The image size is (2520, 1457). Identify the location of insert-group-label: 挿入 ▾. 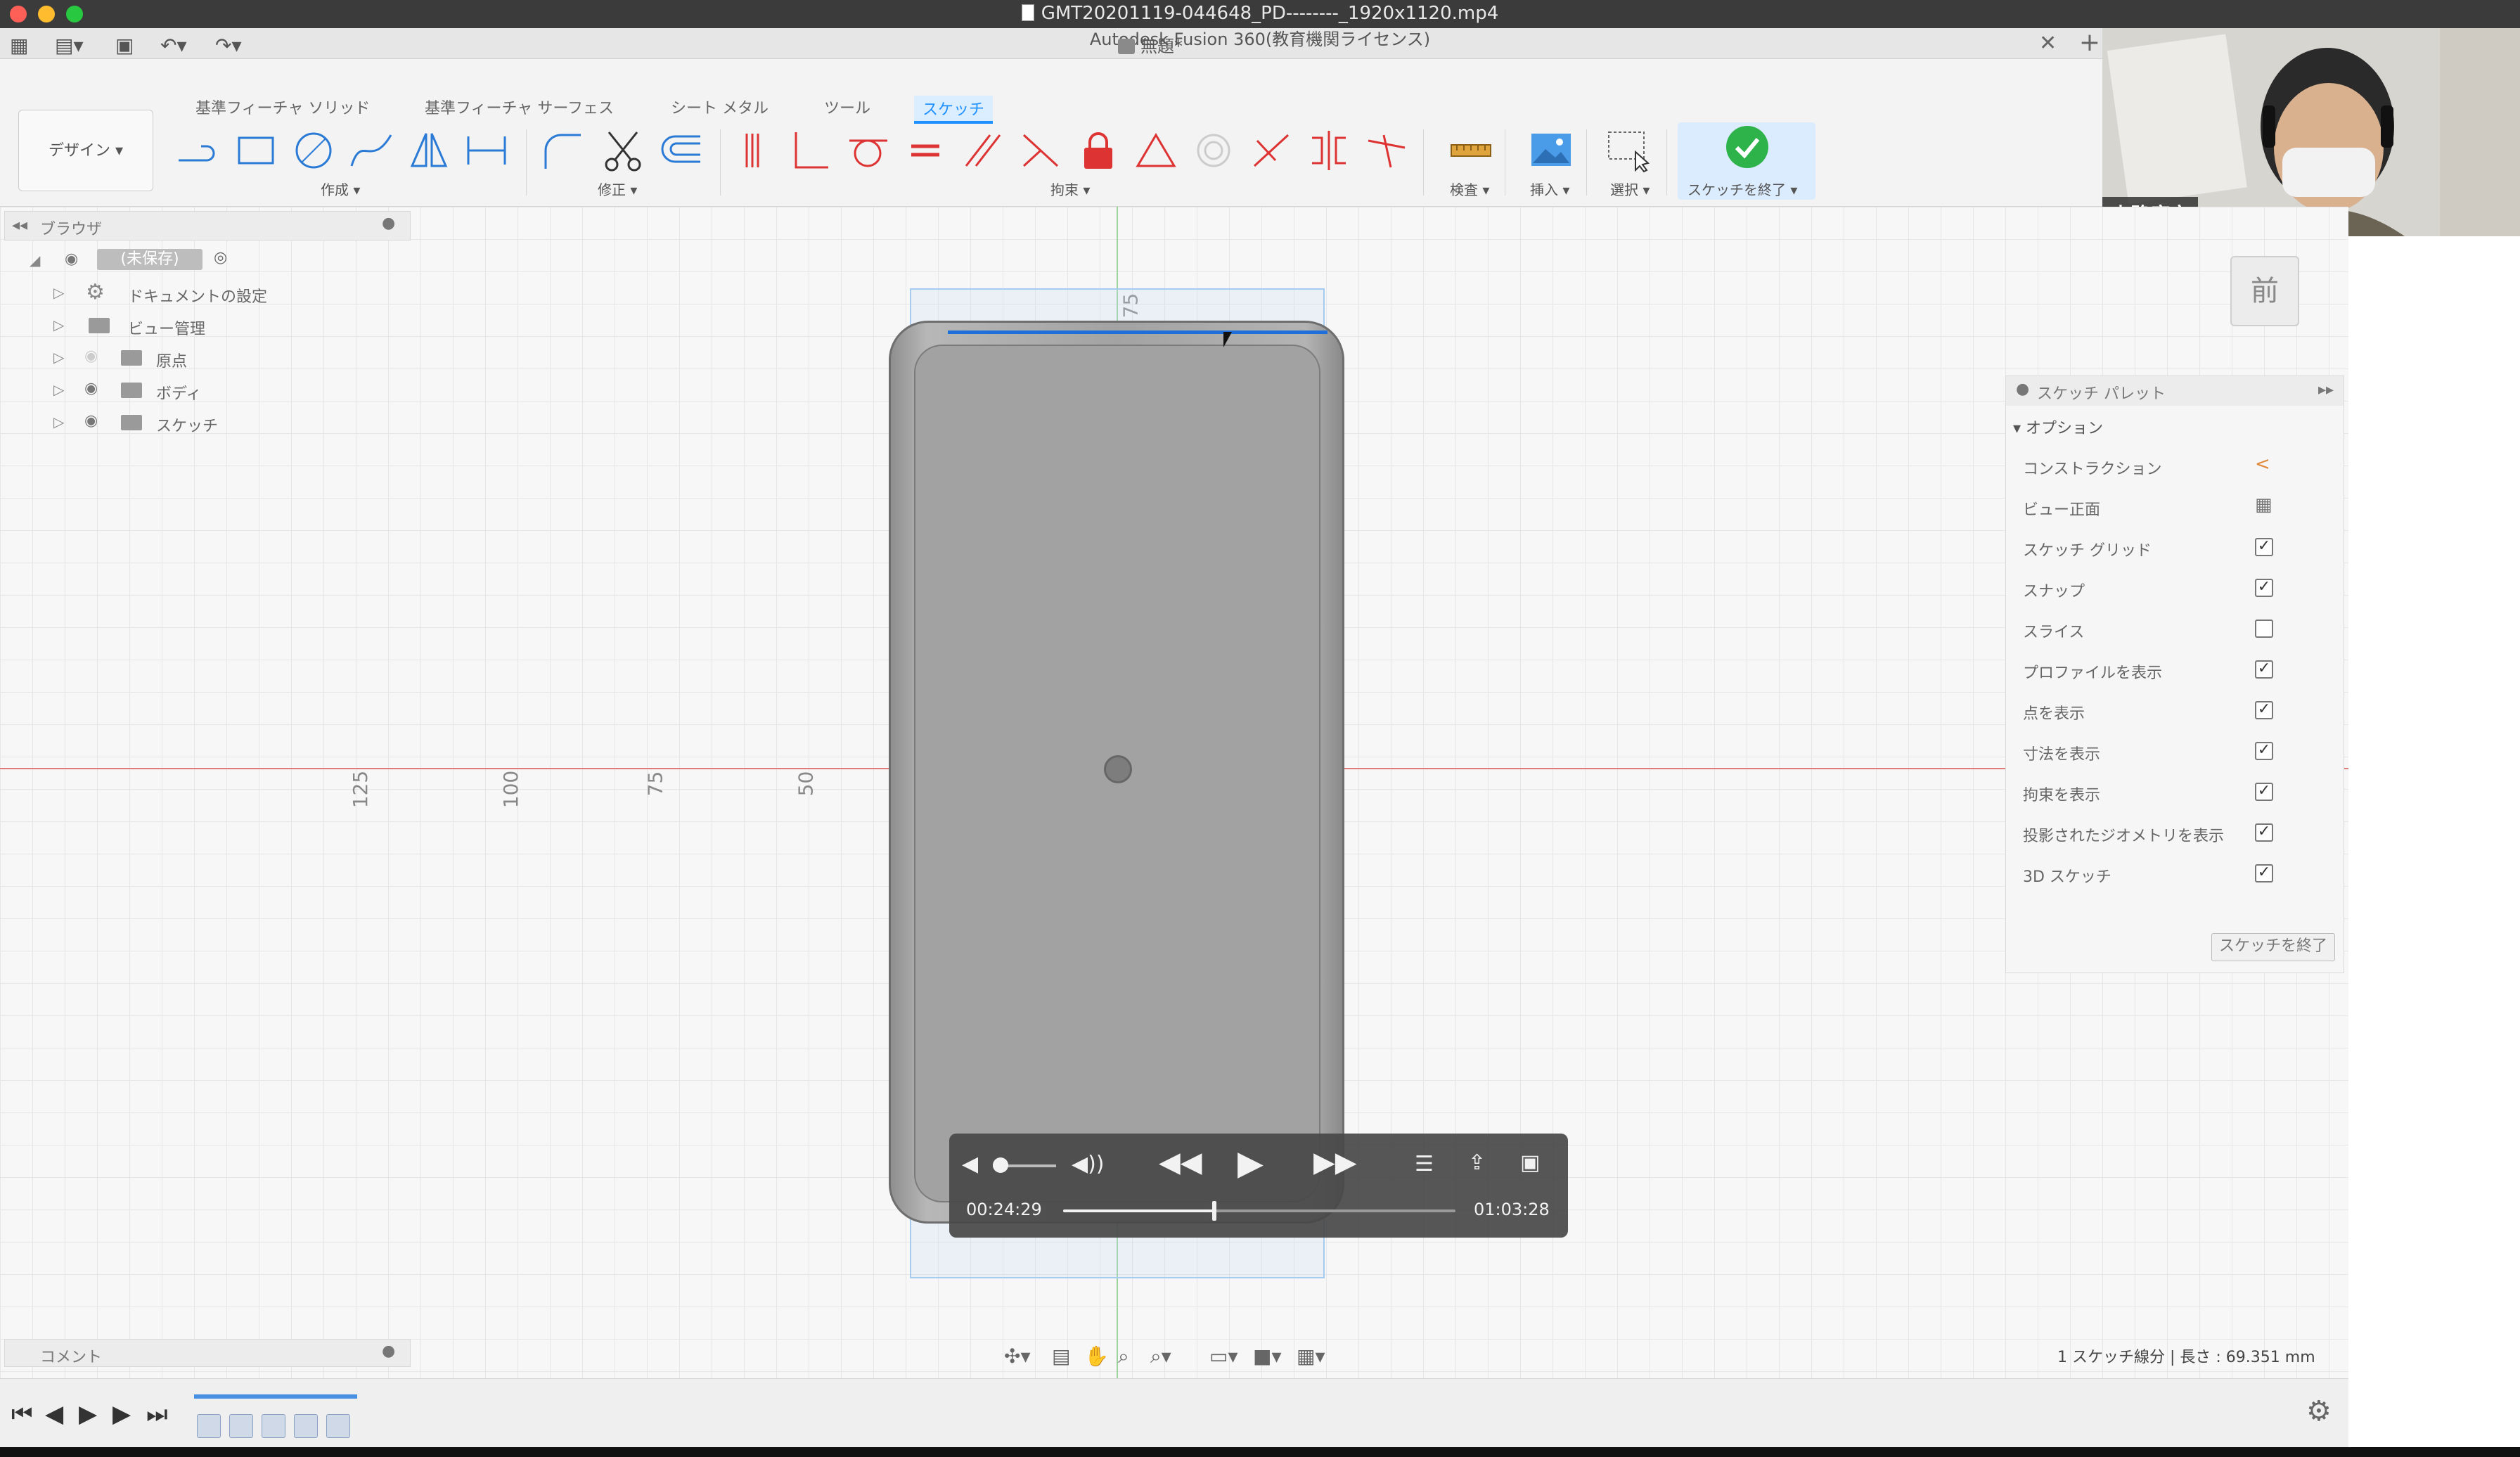
(1550, 189).